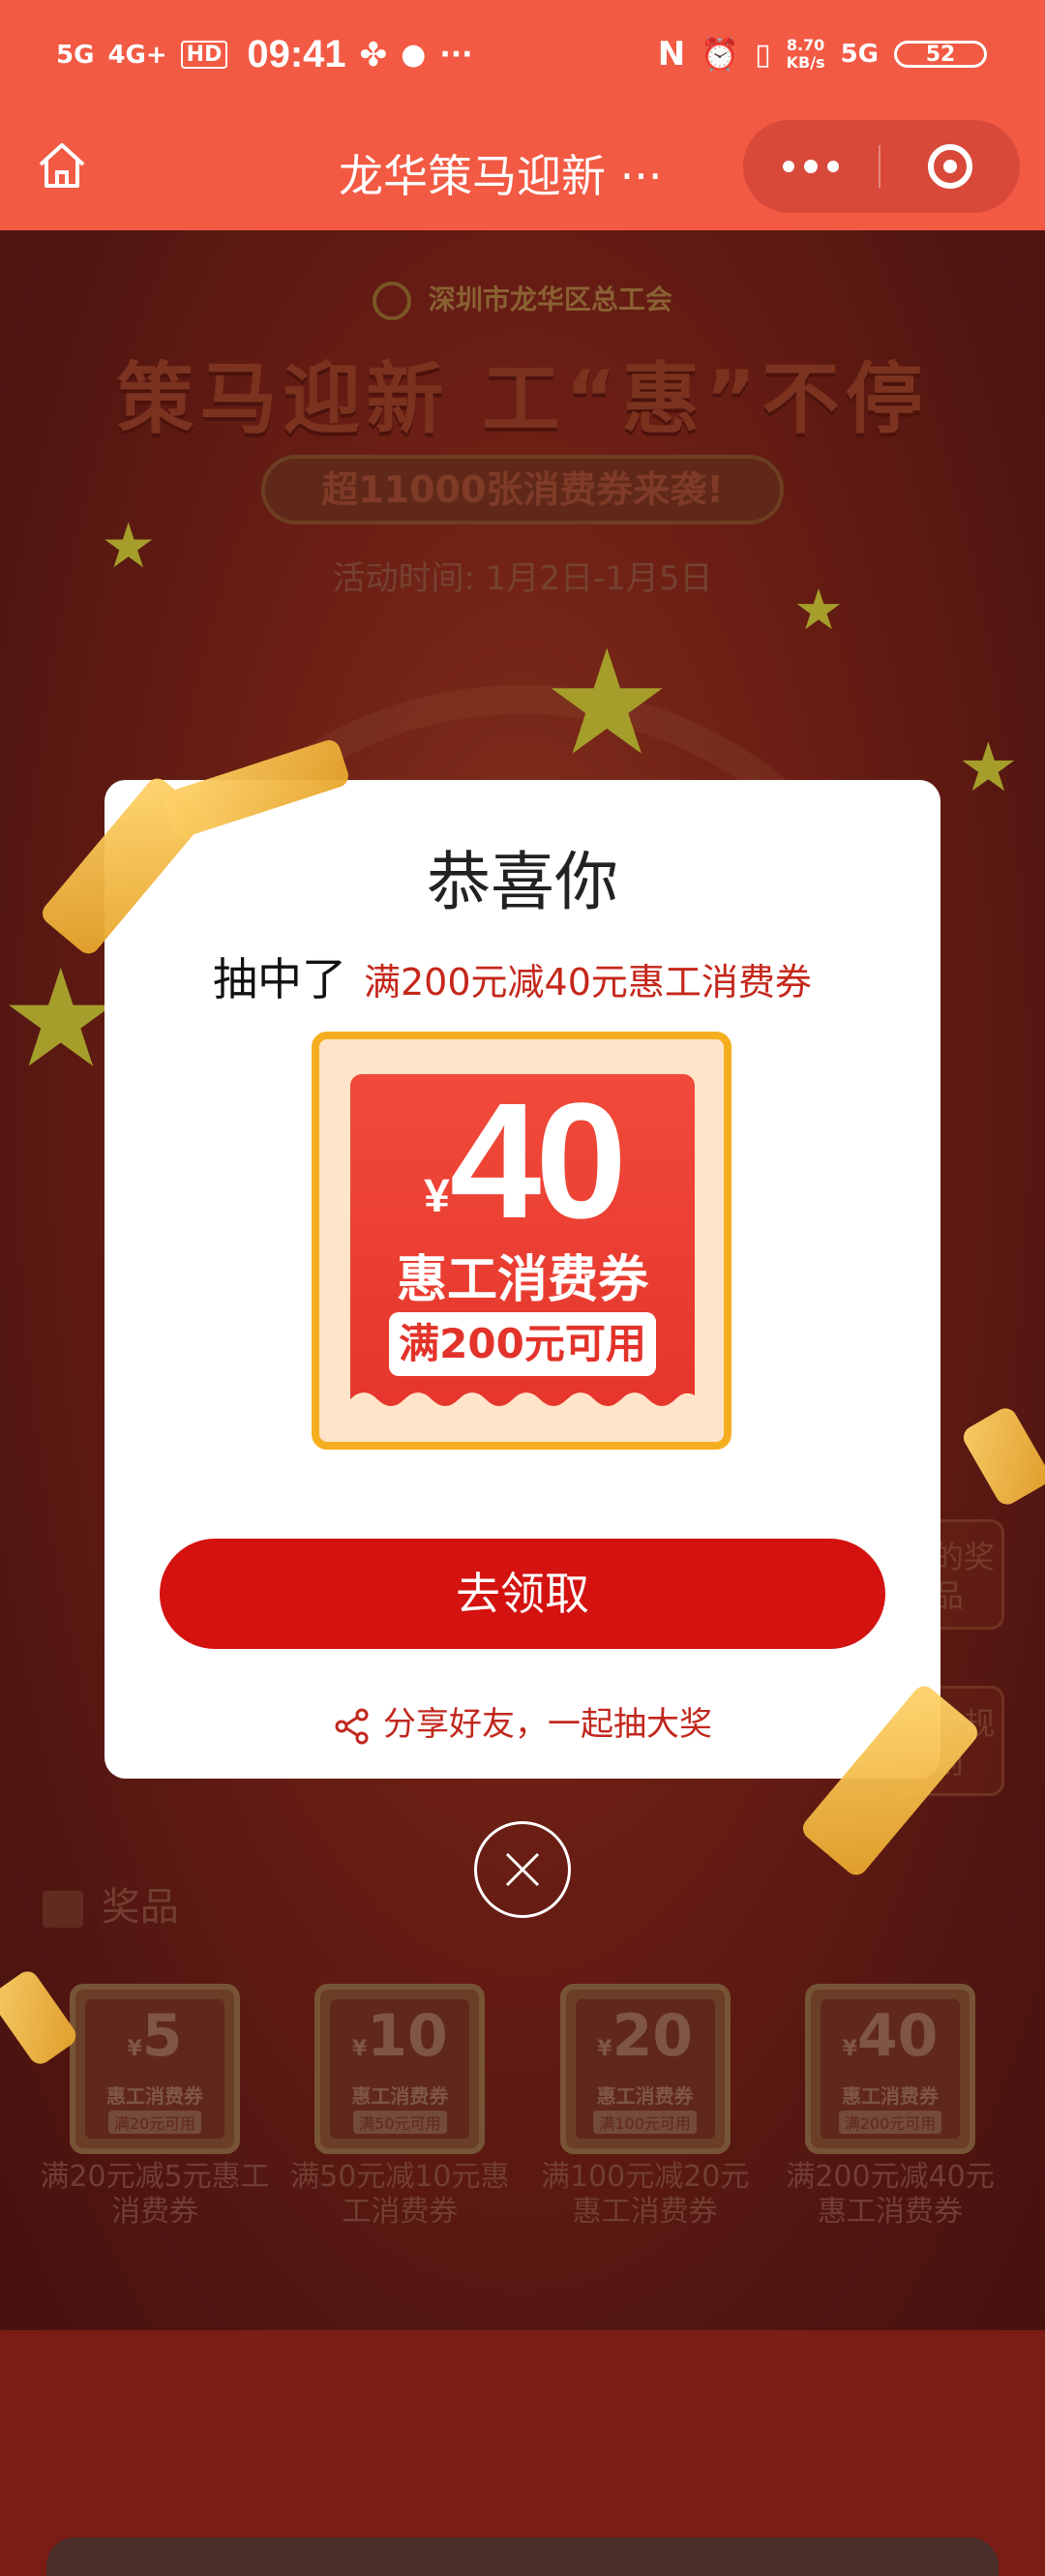 This screenshot has width=1045, height=2576. What do you see at coordinates (296, 54) in the screenshot?
I see `clock: 09:41` at bounding box center [296, 54].